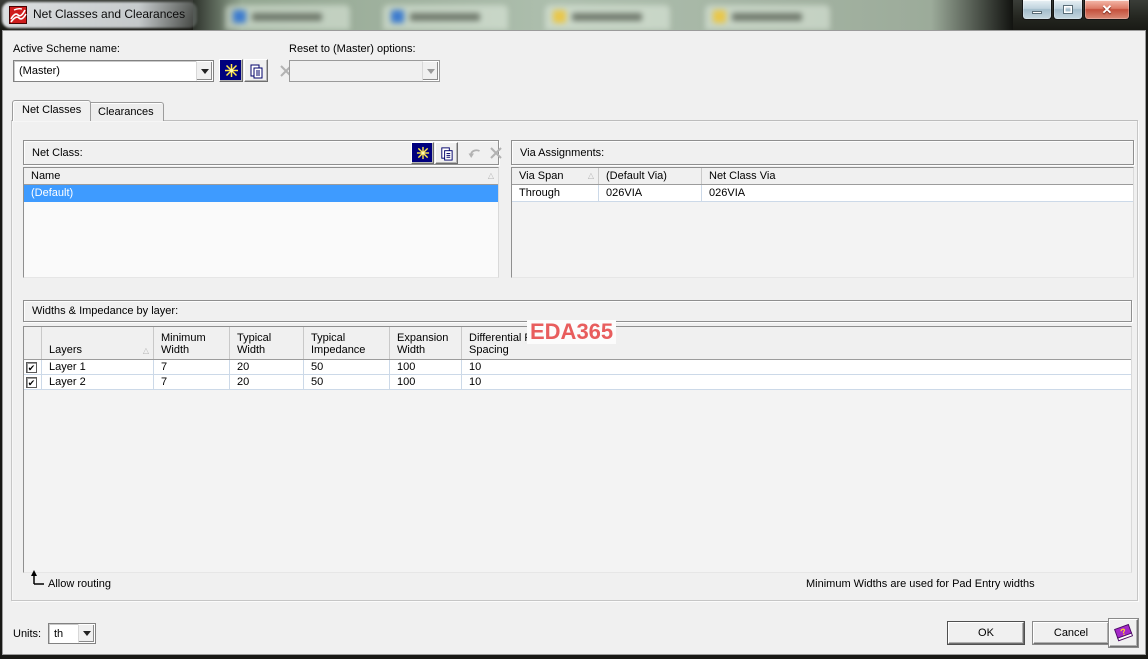 The height and width of the screenshot is (659, 1148). What do you see at coordinates (18, 15) in the screenshot?
I see `app-icon` at bounding box center [18, 15].